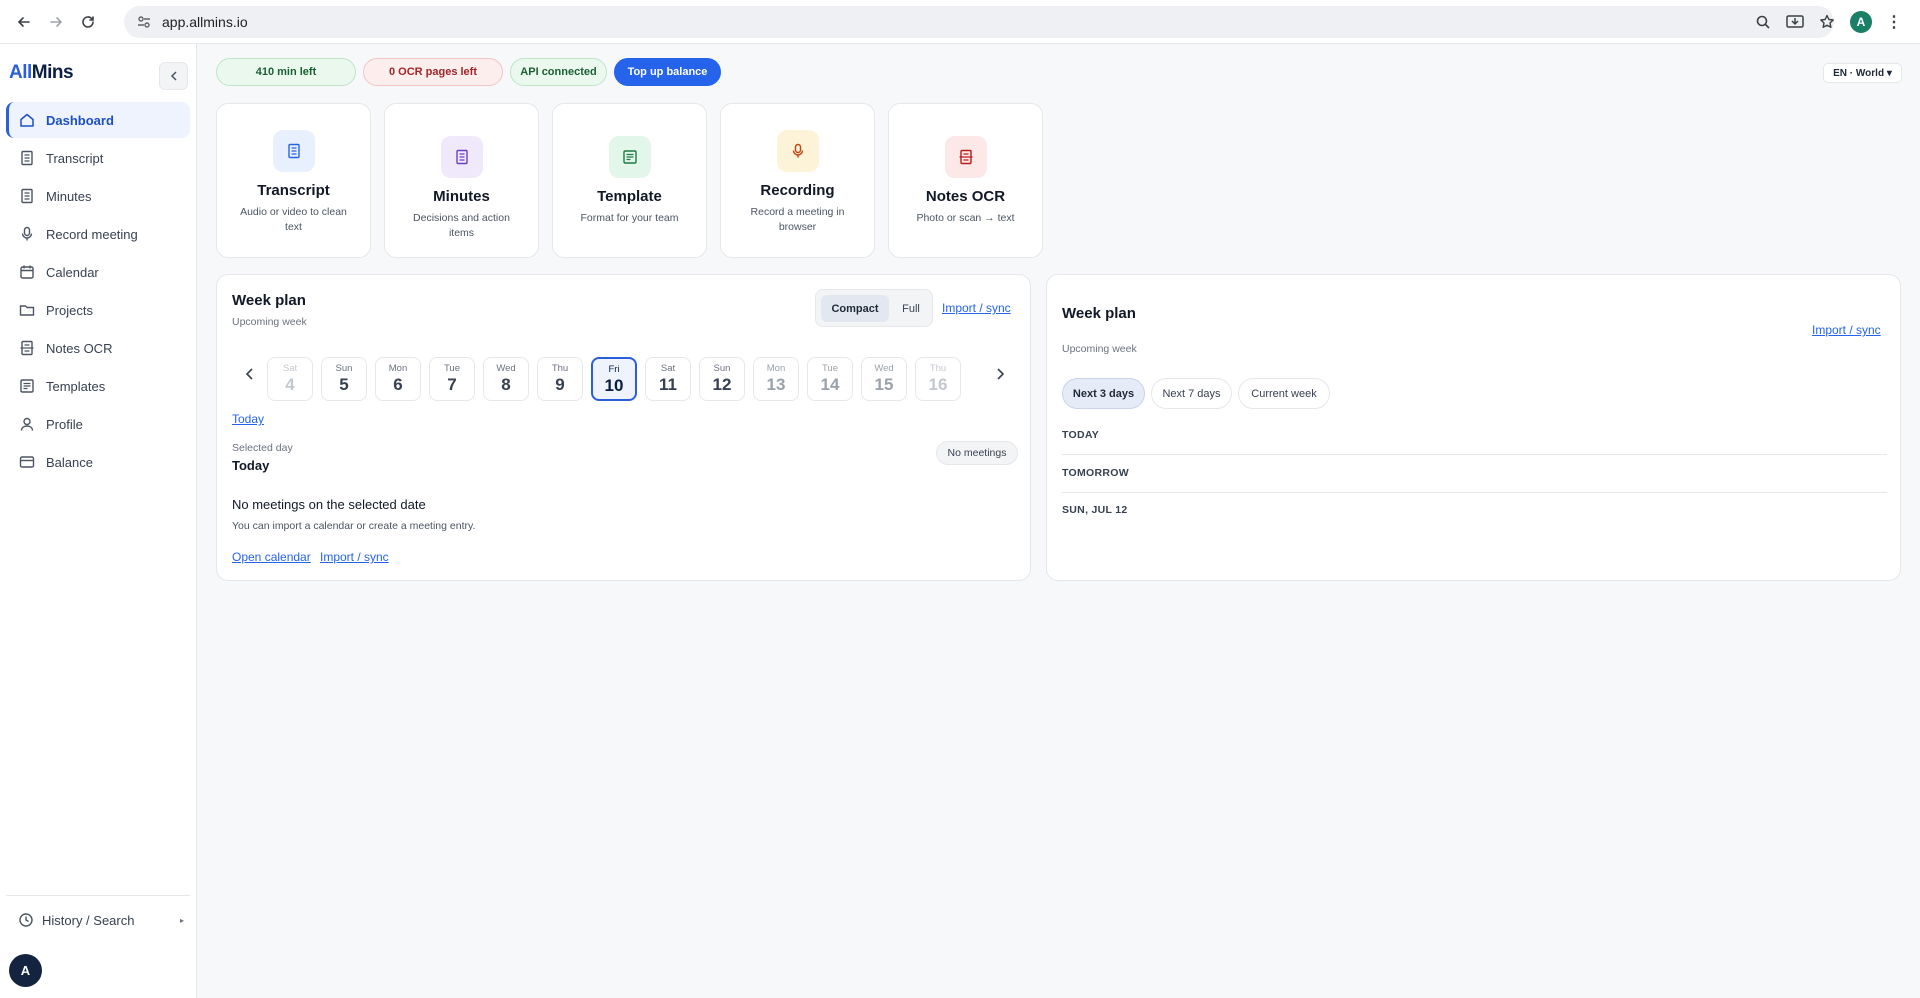  What do you see at coordinates (88, 22) in the screenshot?
I see `reload-icon` at bounding box center [88, 22].